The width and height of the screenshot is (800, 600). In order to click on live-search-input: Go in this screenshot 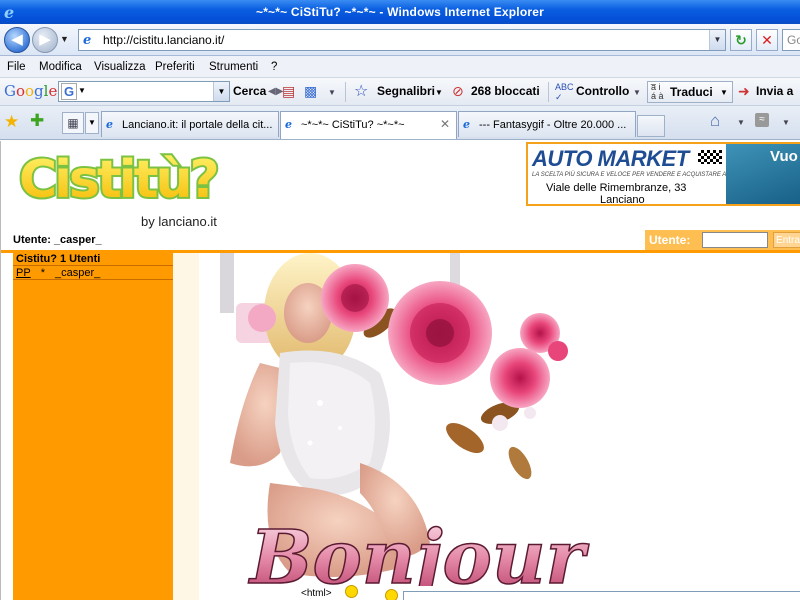, I will do `click(791, 40)`.